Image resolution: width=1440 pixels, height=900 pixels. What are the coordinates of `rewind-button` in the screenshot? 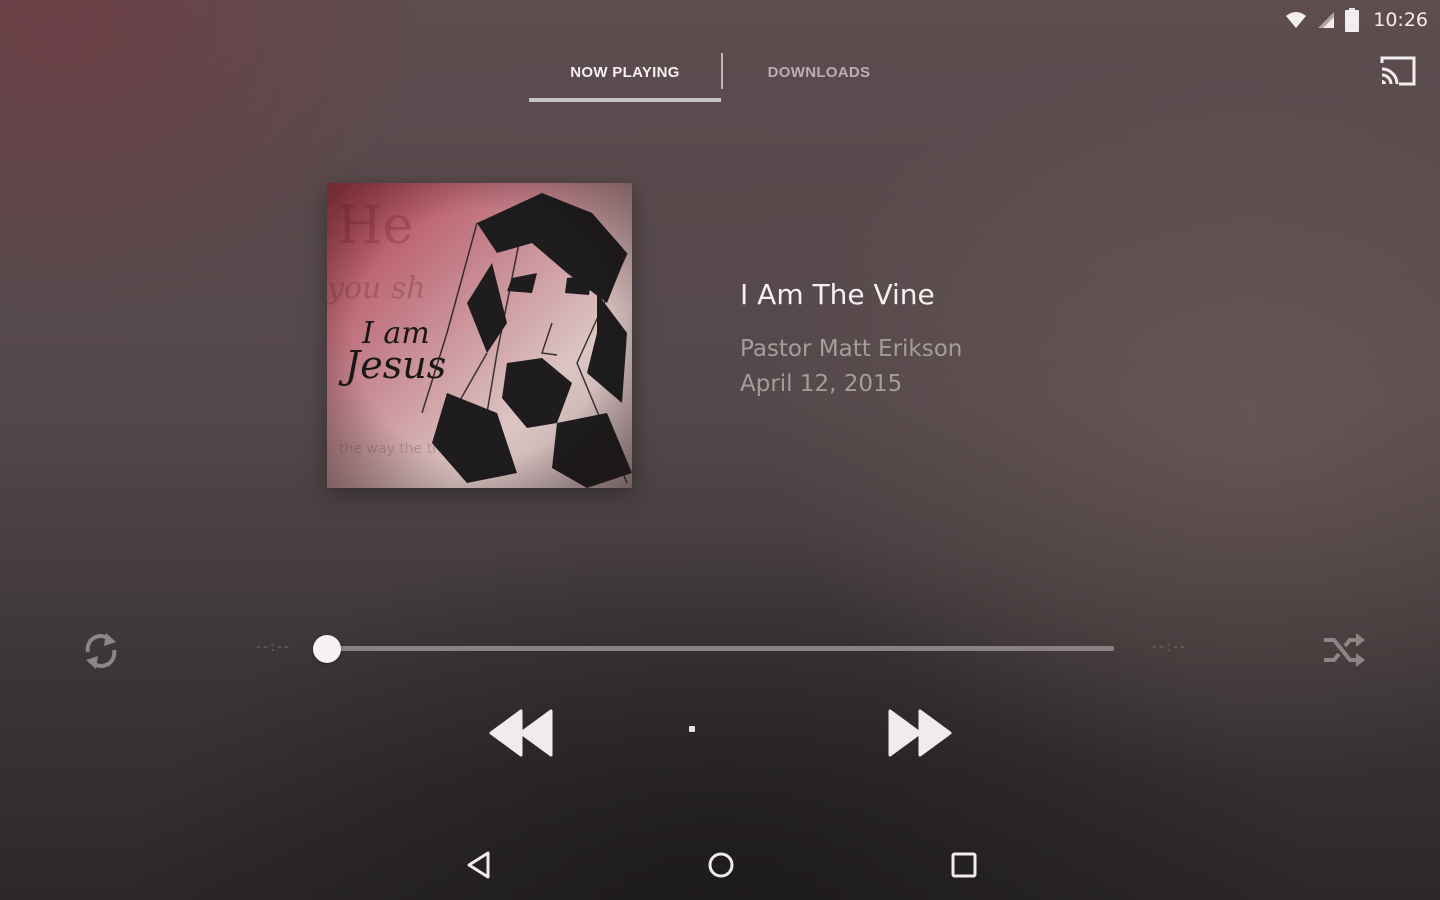 It's located at (521, 733).